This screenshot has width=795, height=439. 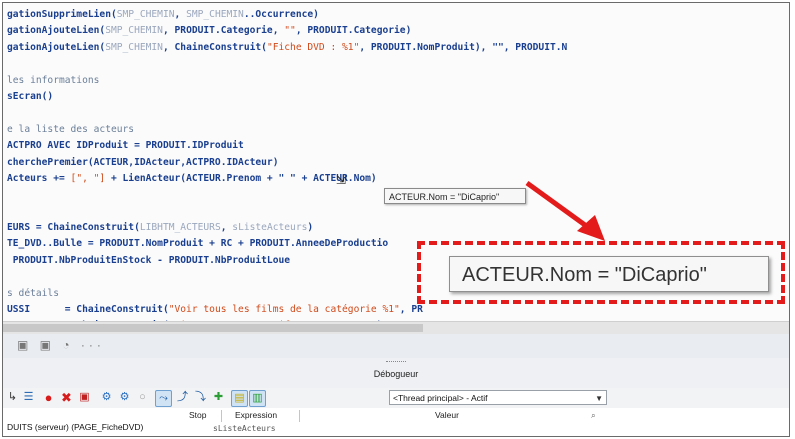 I want to click on run-icon: ⚙, so click(x=106, y=397).